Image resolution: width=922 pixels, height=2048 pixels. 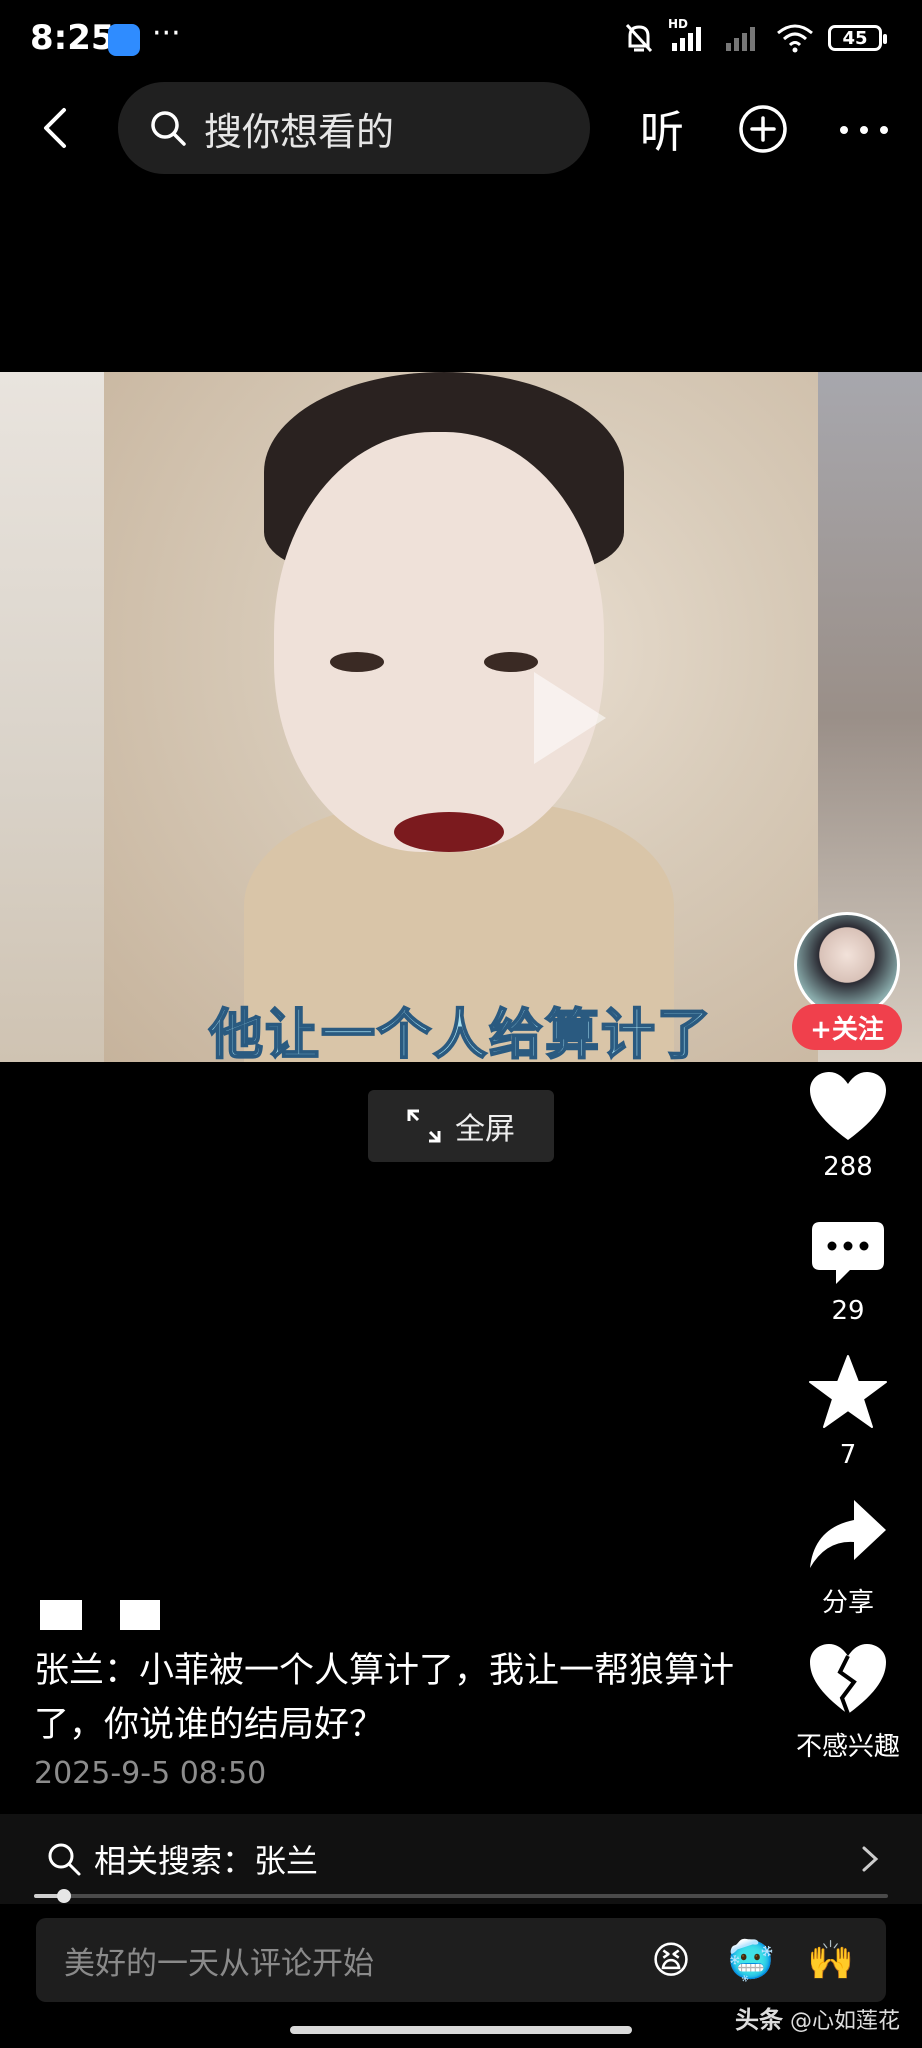 What do you see at coordinates (485, 1129) in the screenshot?
I see `fullscreen-label: 全屏` at bounding box center [485, 1129].